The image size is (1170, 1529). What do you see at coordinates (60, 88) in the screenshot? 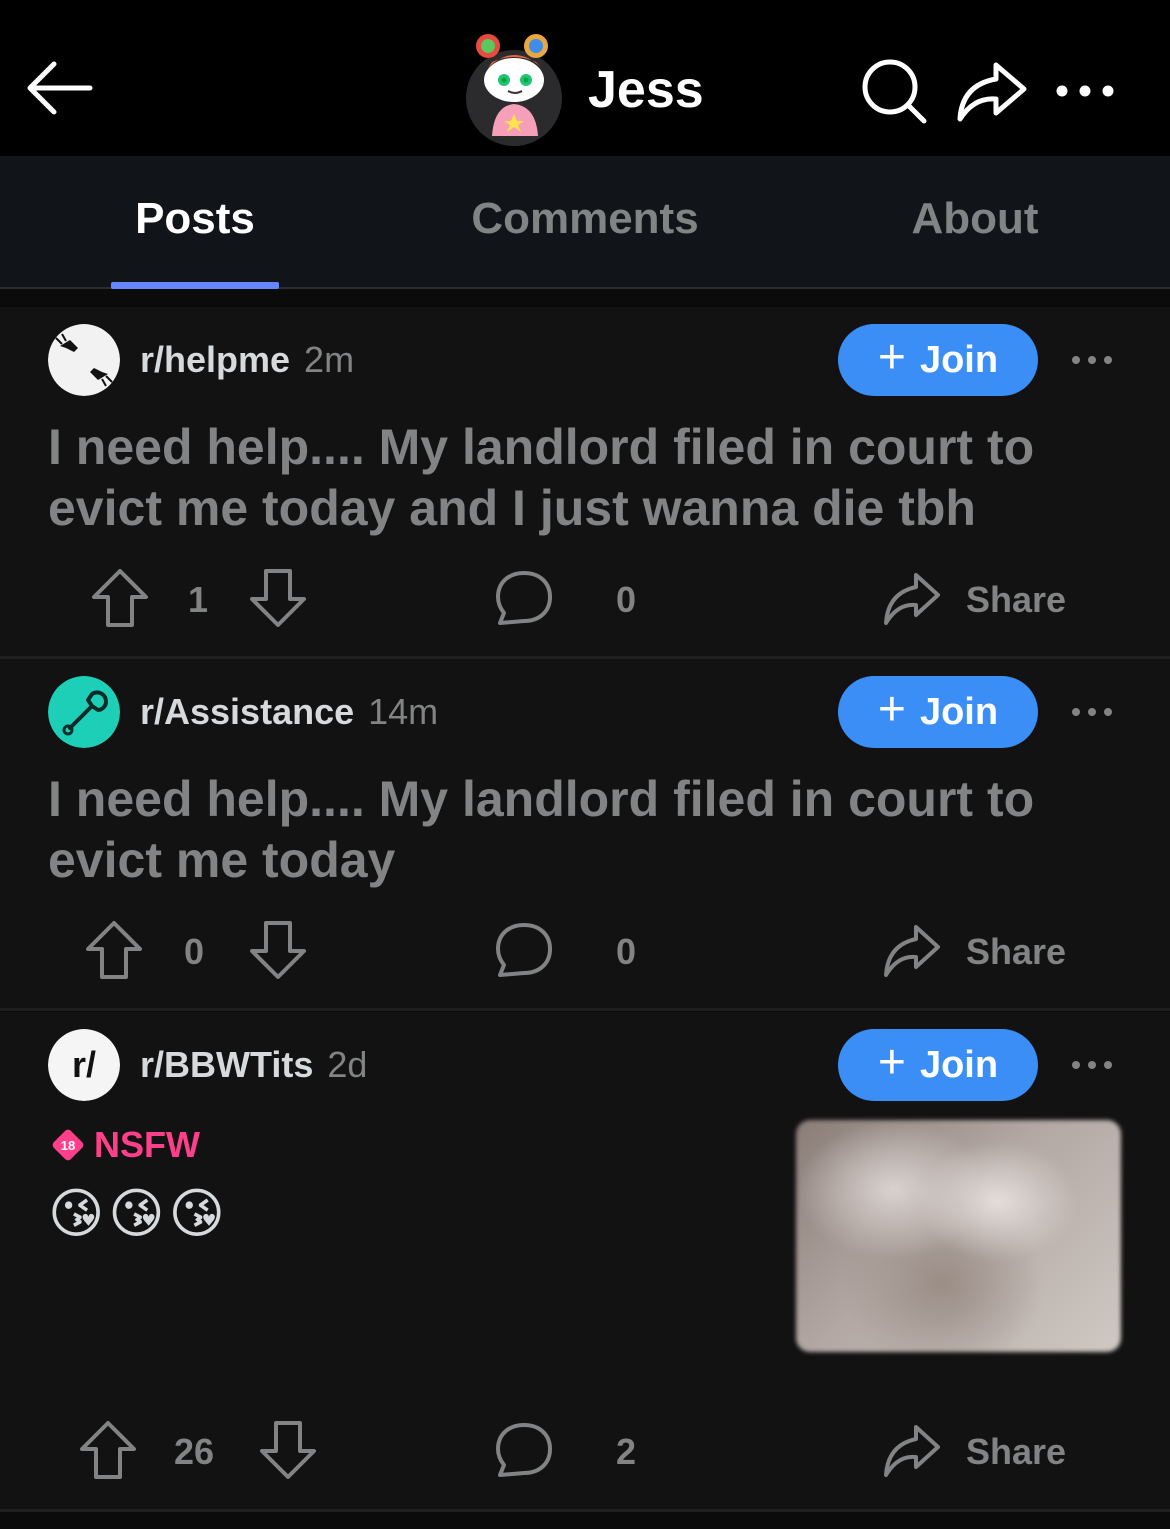
I see `back-arrow-icon` at bounding box center [60, 88].